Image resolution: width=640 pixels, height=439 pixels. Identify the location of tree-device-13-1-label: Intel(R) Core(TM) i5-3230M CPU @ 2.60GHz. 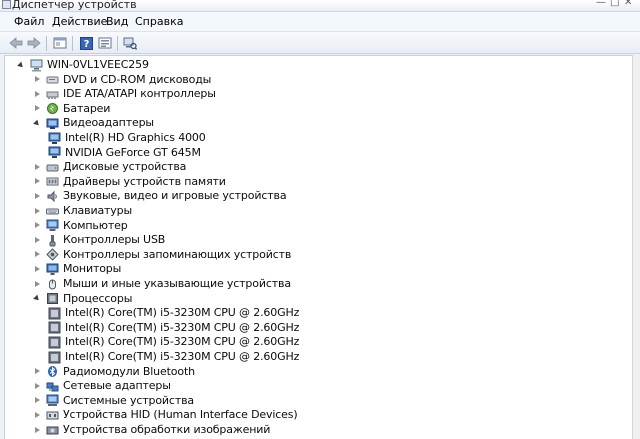
(182, 327).